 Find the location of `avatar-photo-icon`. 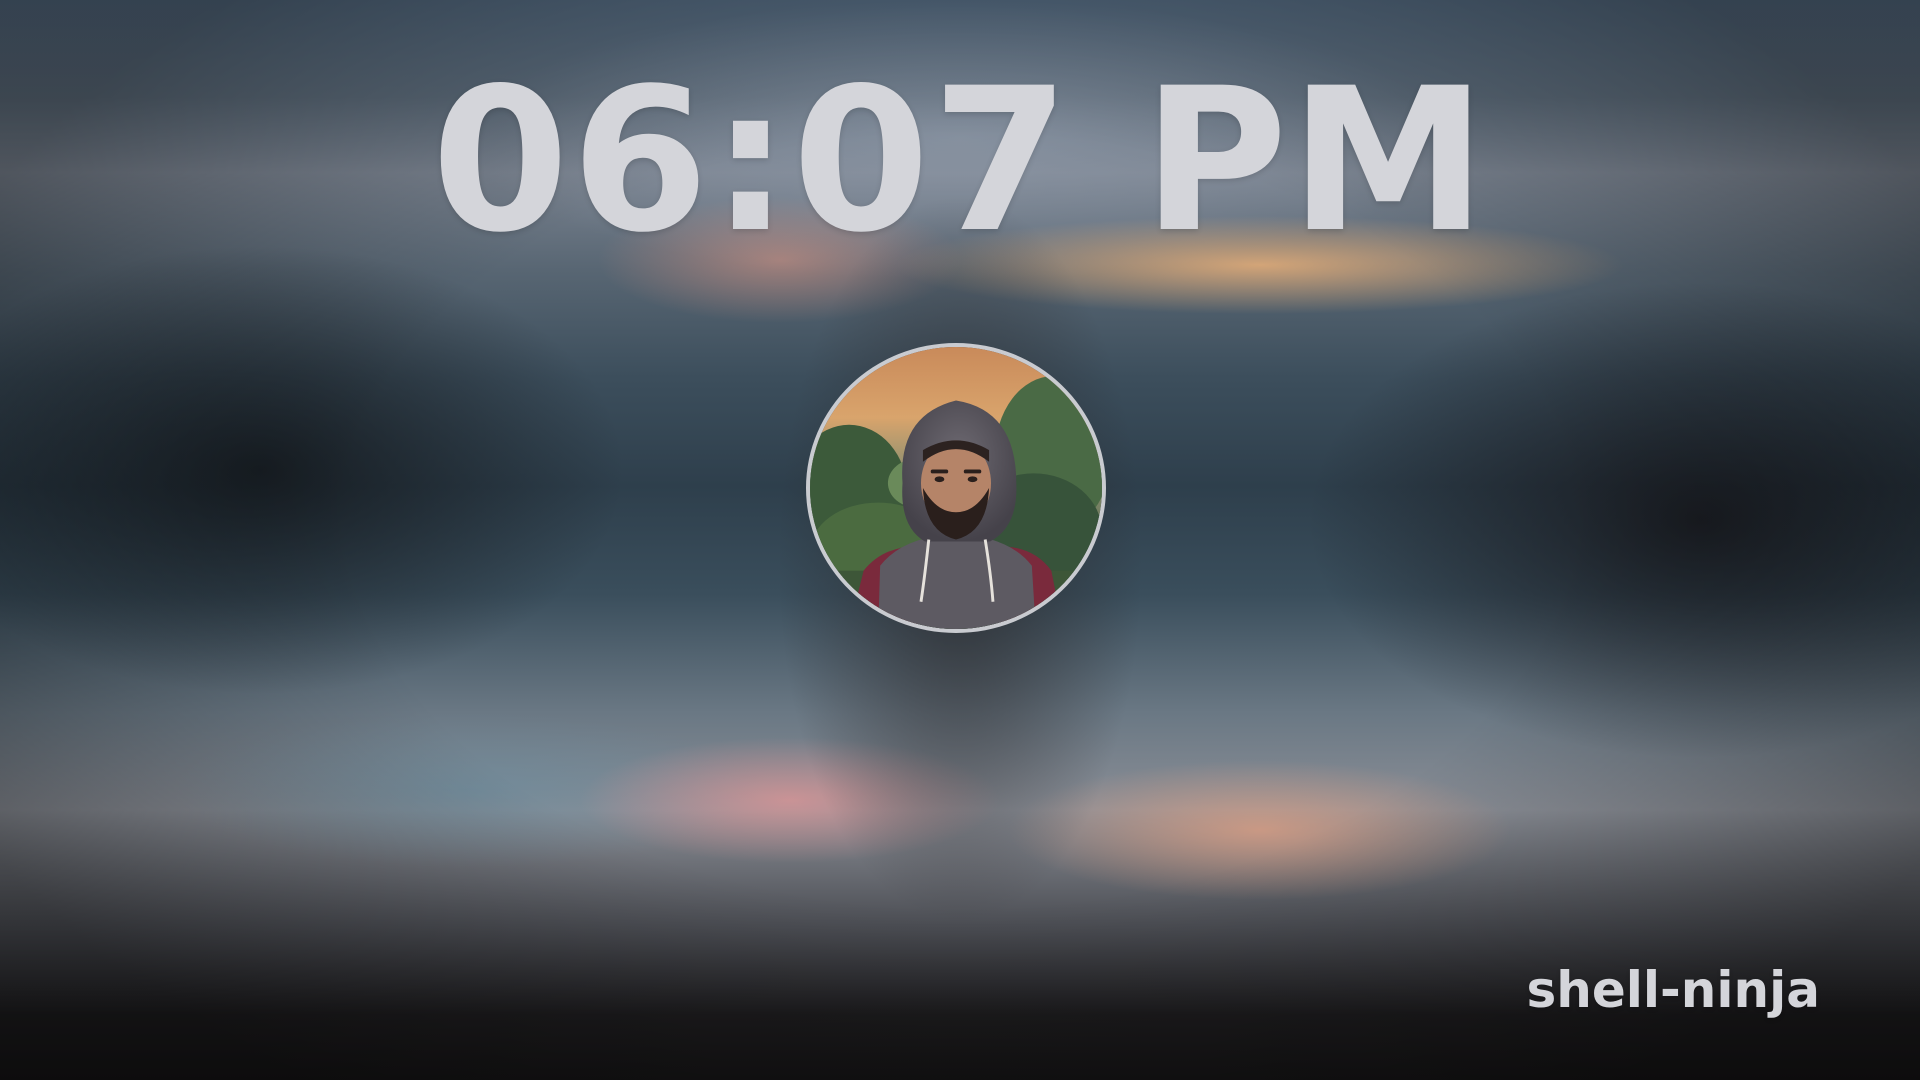

avatar-photo-icon is located at coordinates (956, 488).